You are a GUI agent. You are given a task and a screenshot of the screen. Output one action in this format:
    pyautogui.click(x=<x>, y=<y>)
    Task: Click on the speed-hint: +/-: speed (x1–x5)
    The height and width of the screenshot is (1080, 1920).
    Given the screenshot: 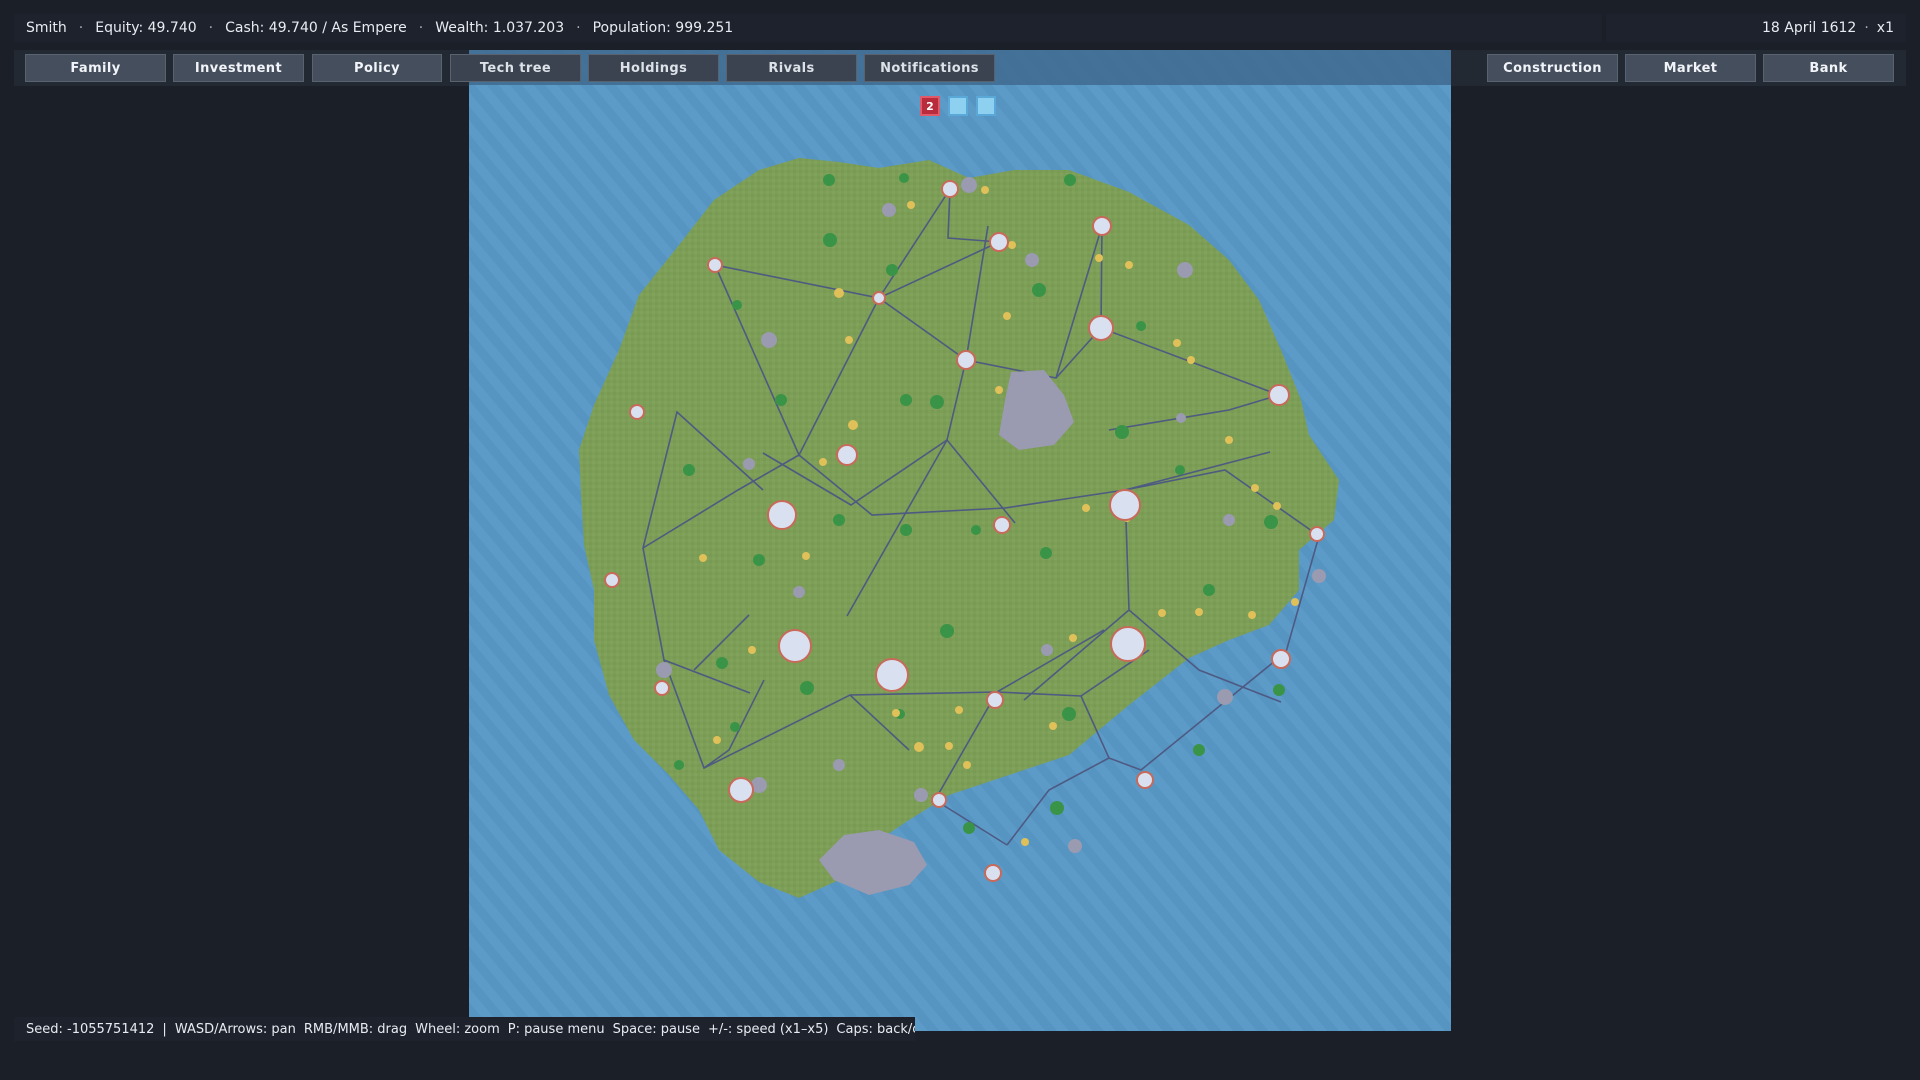 What is the action you would take?
    pyautogui.click(x=768, y=1029)
    